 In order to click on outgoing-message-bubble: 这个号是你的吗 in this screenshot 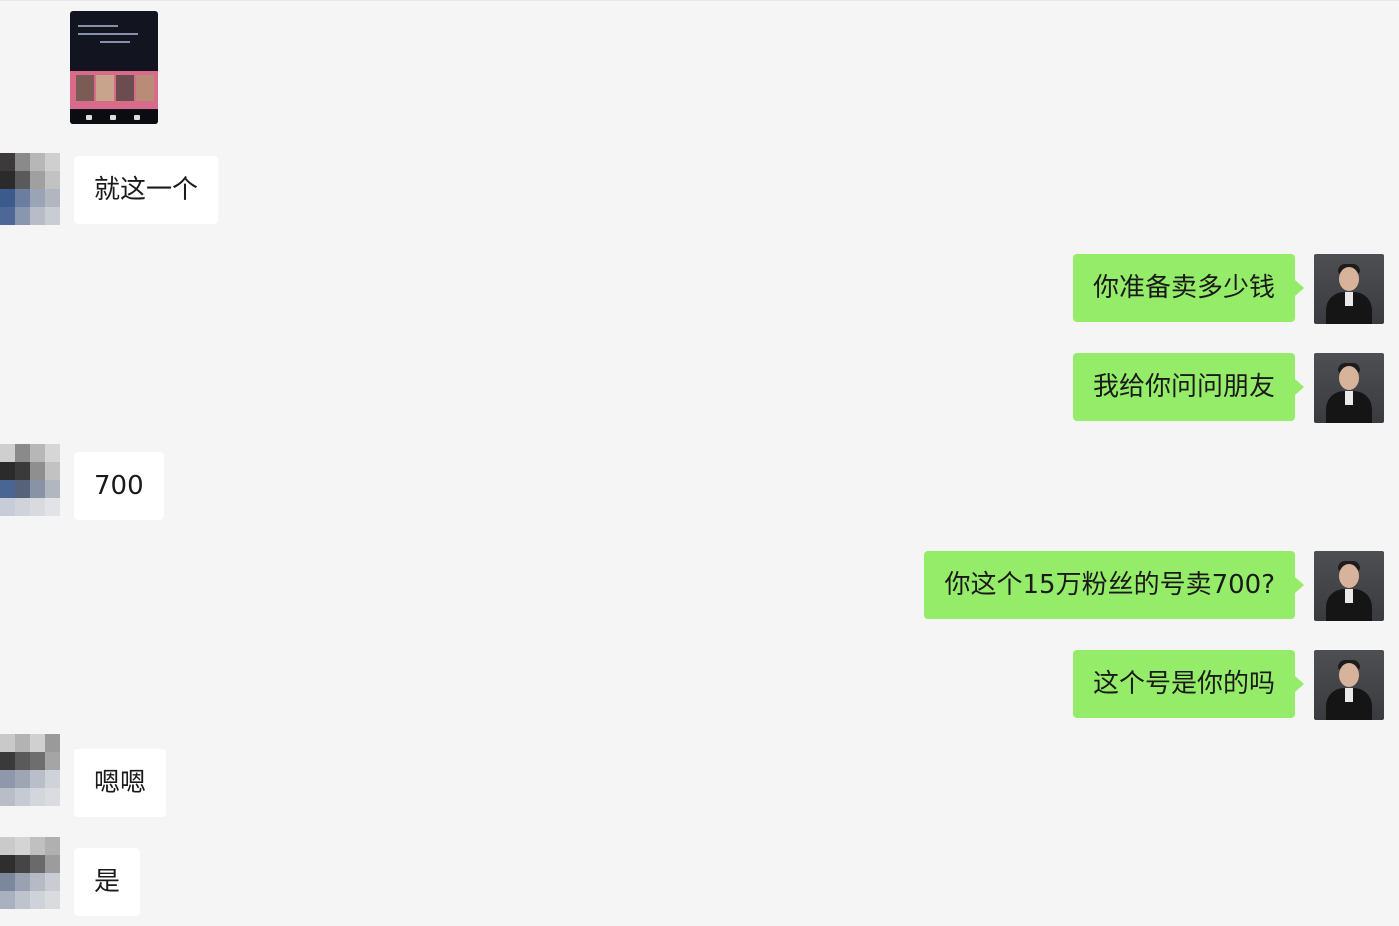, I will do `click(1188, 684)`.